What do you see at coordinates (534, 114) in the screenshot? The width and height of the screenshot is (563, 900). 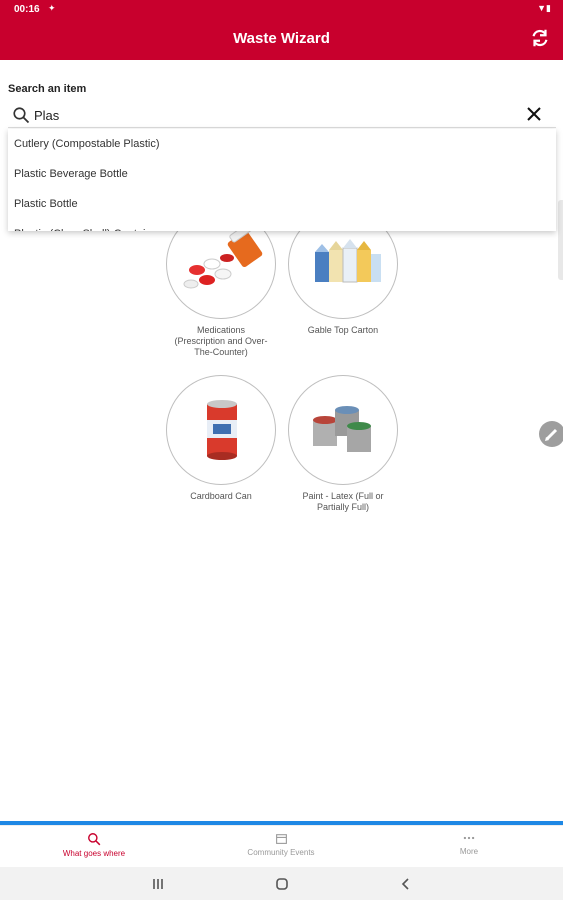 I see `close-icon` at bounding box center [534, 114].